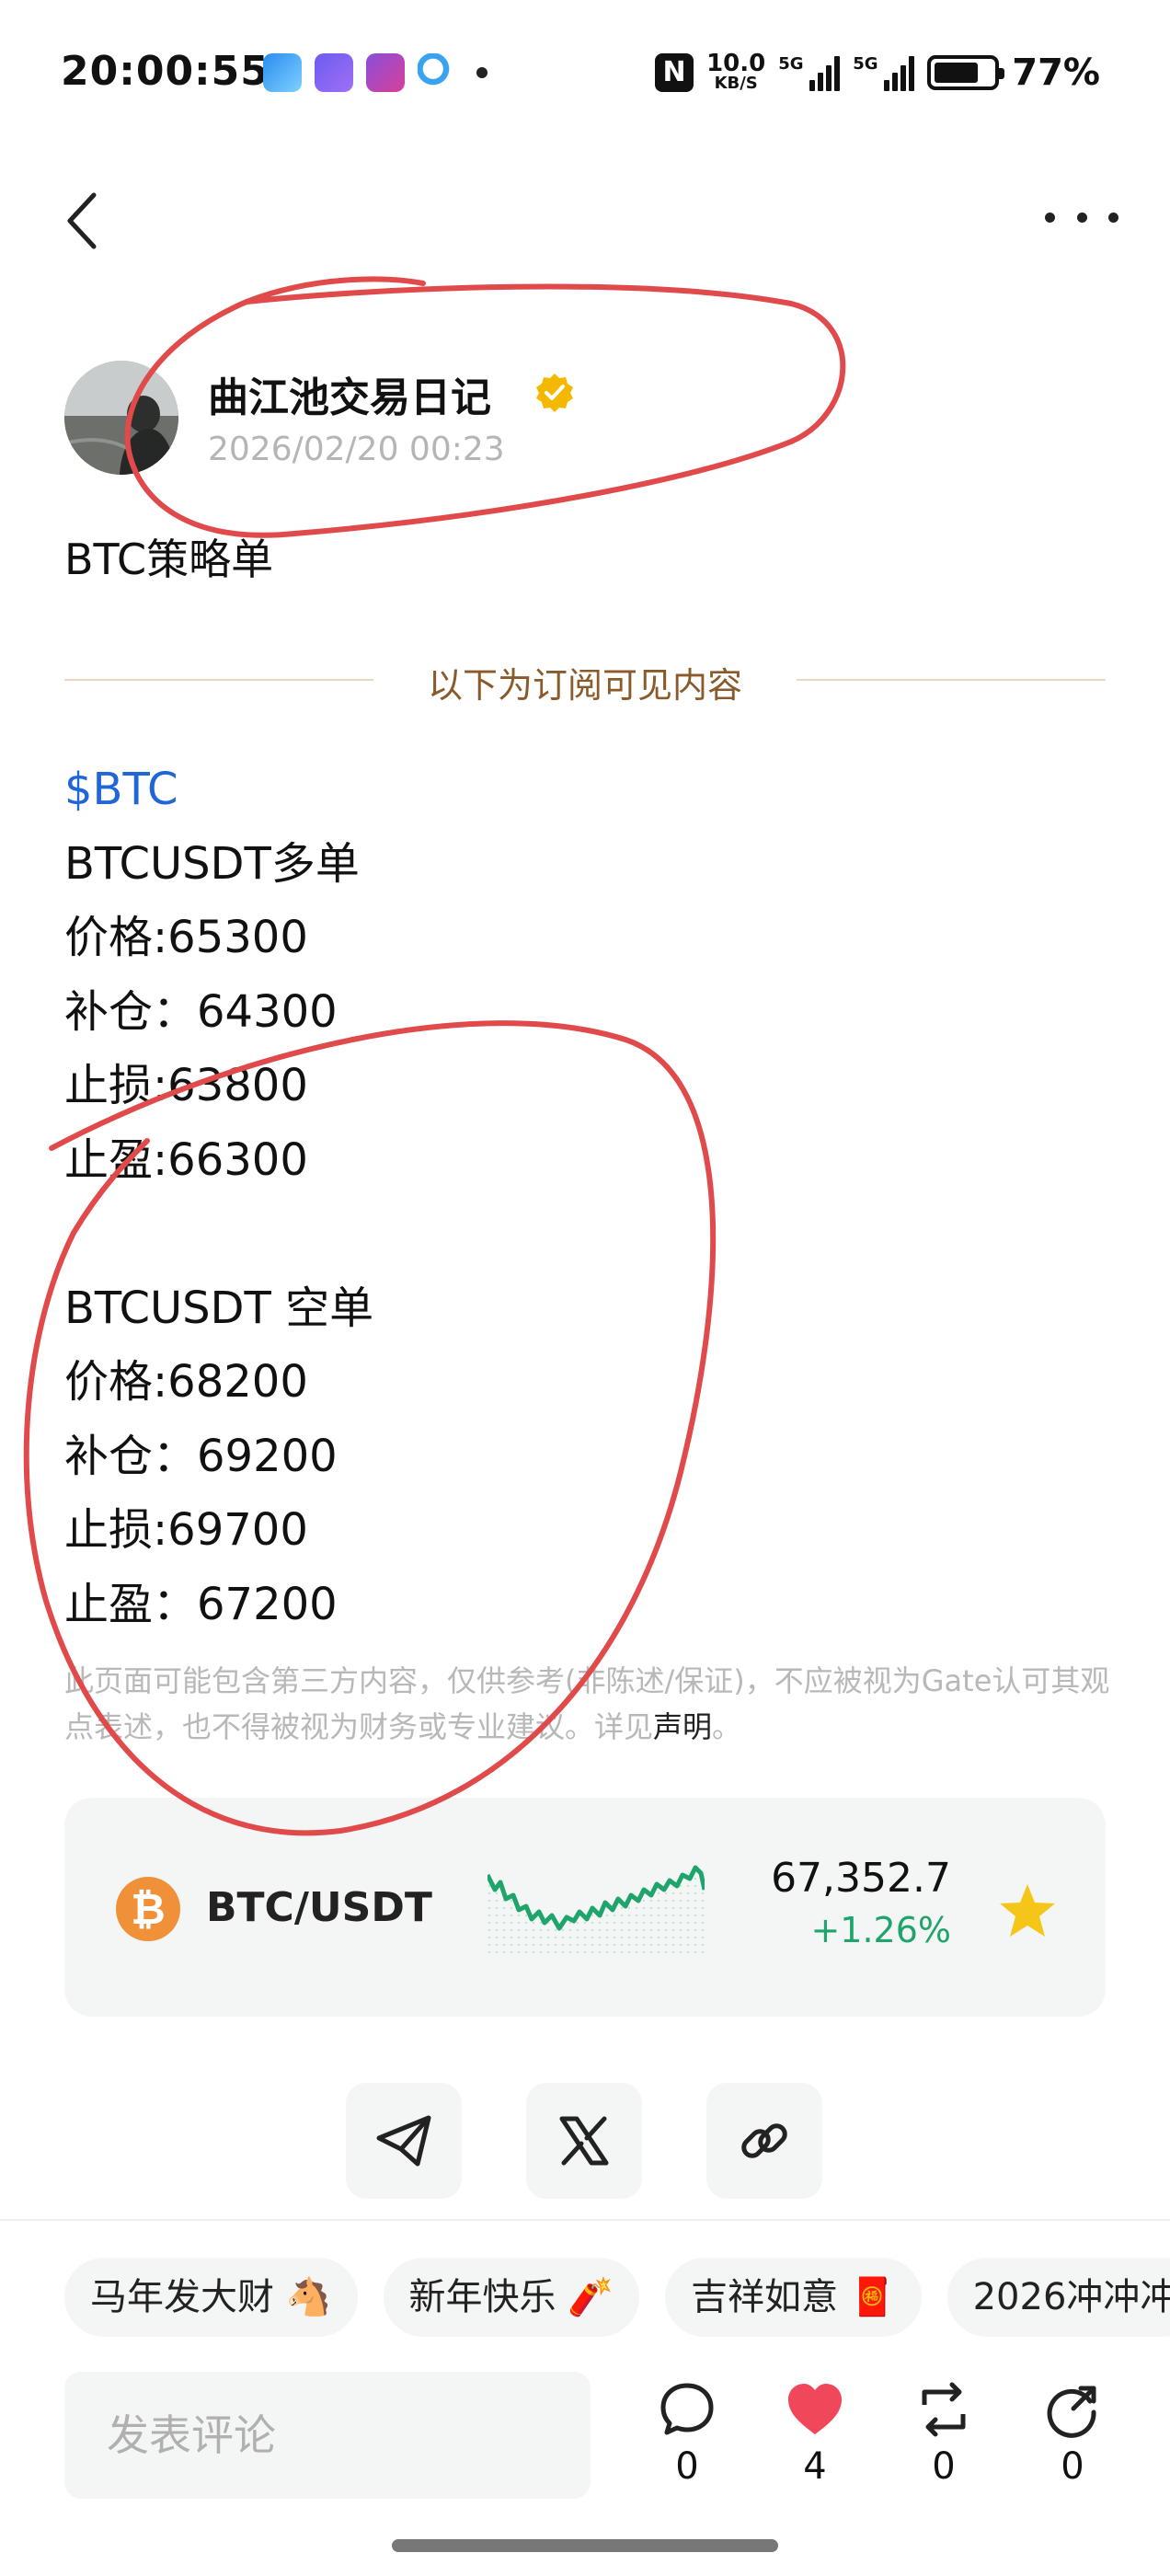 The width and height of the screenshot is (1170, 2576). I want to click on telegram-share-button, so click(404, 2141).